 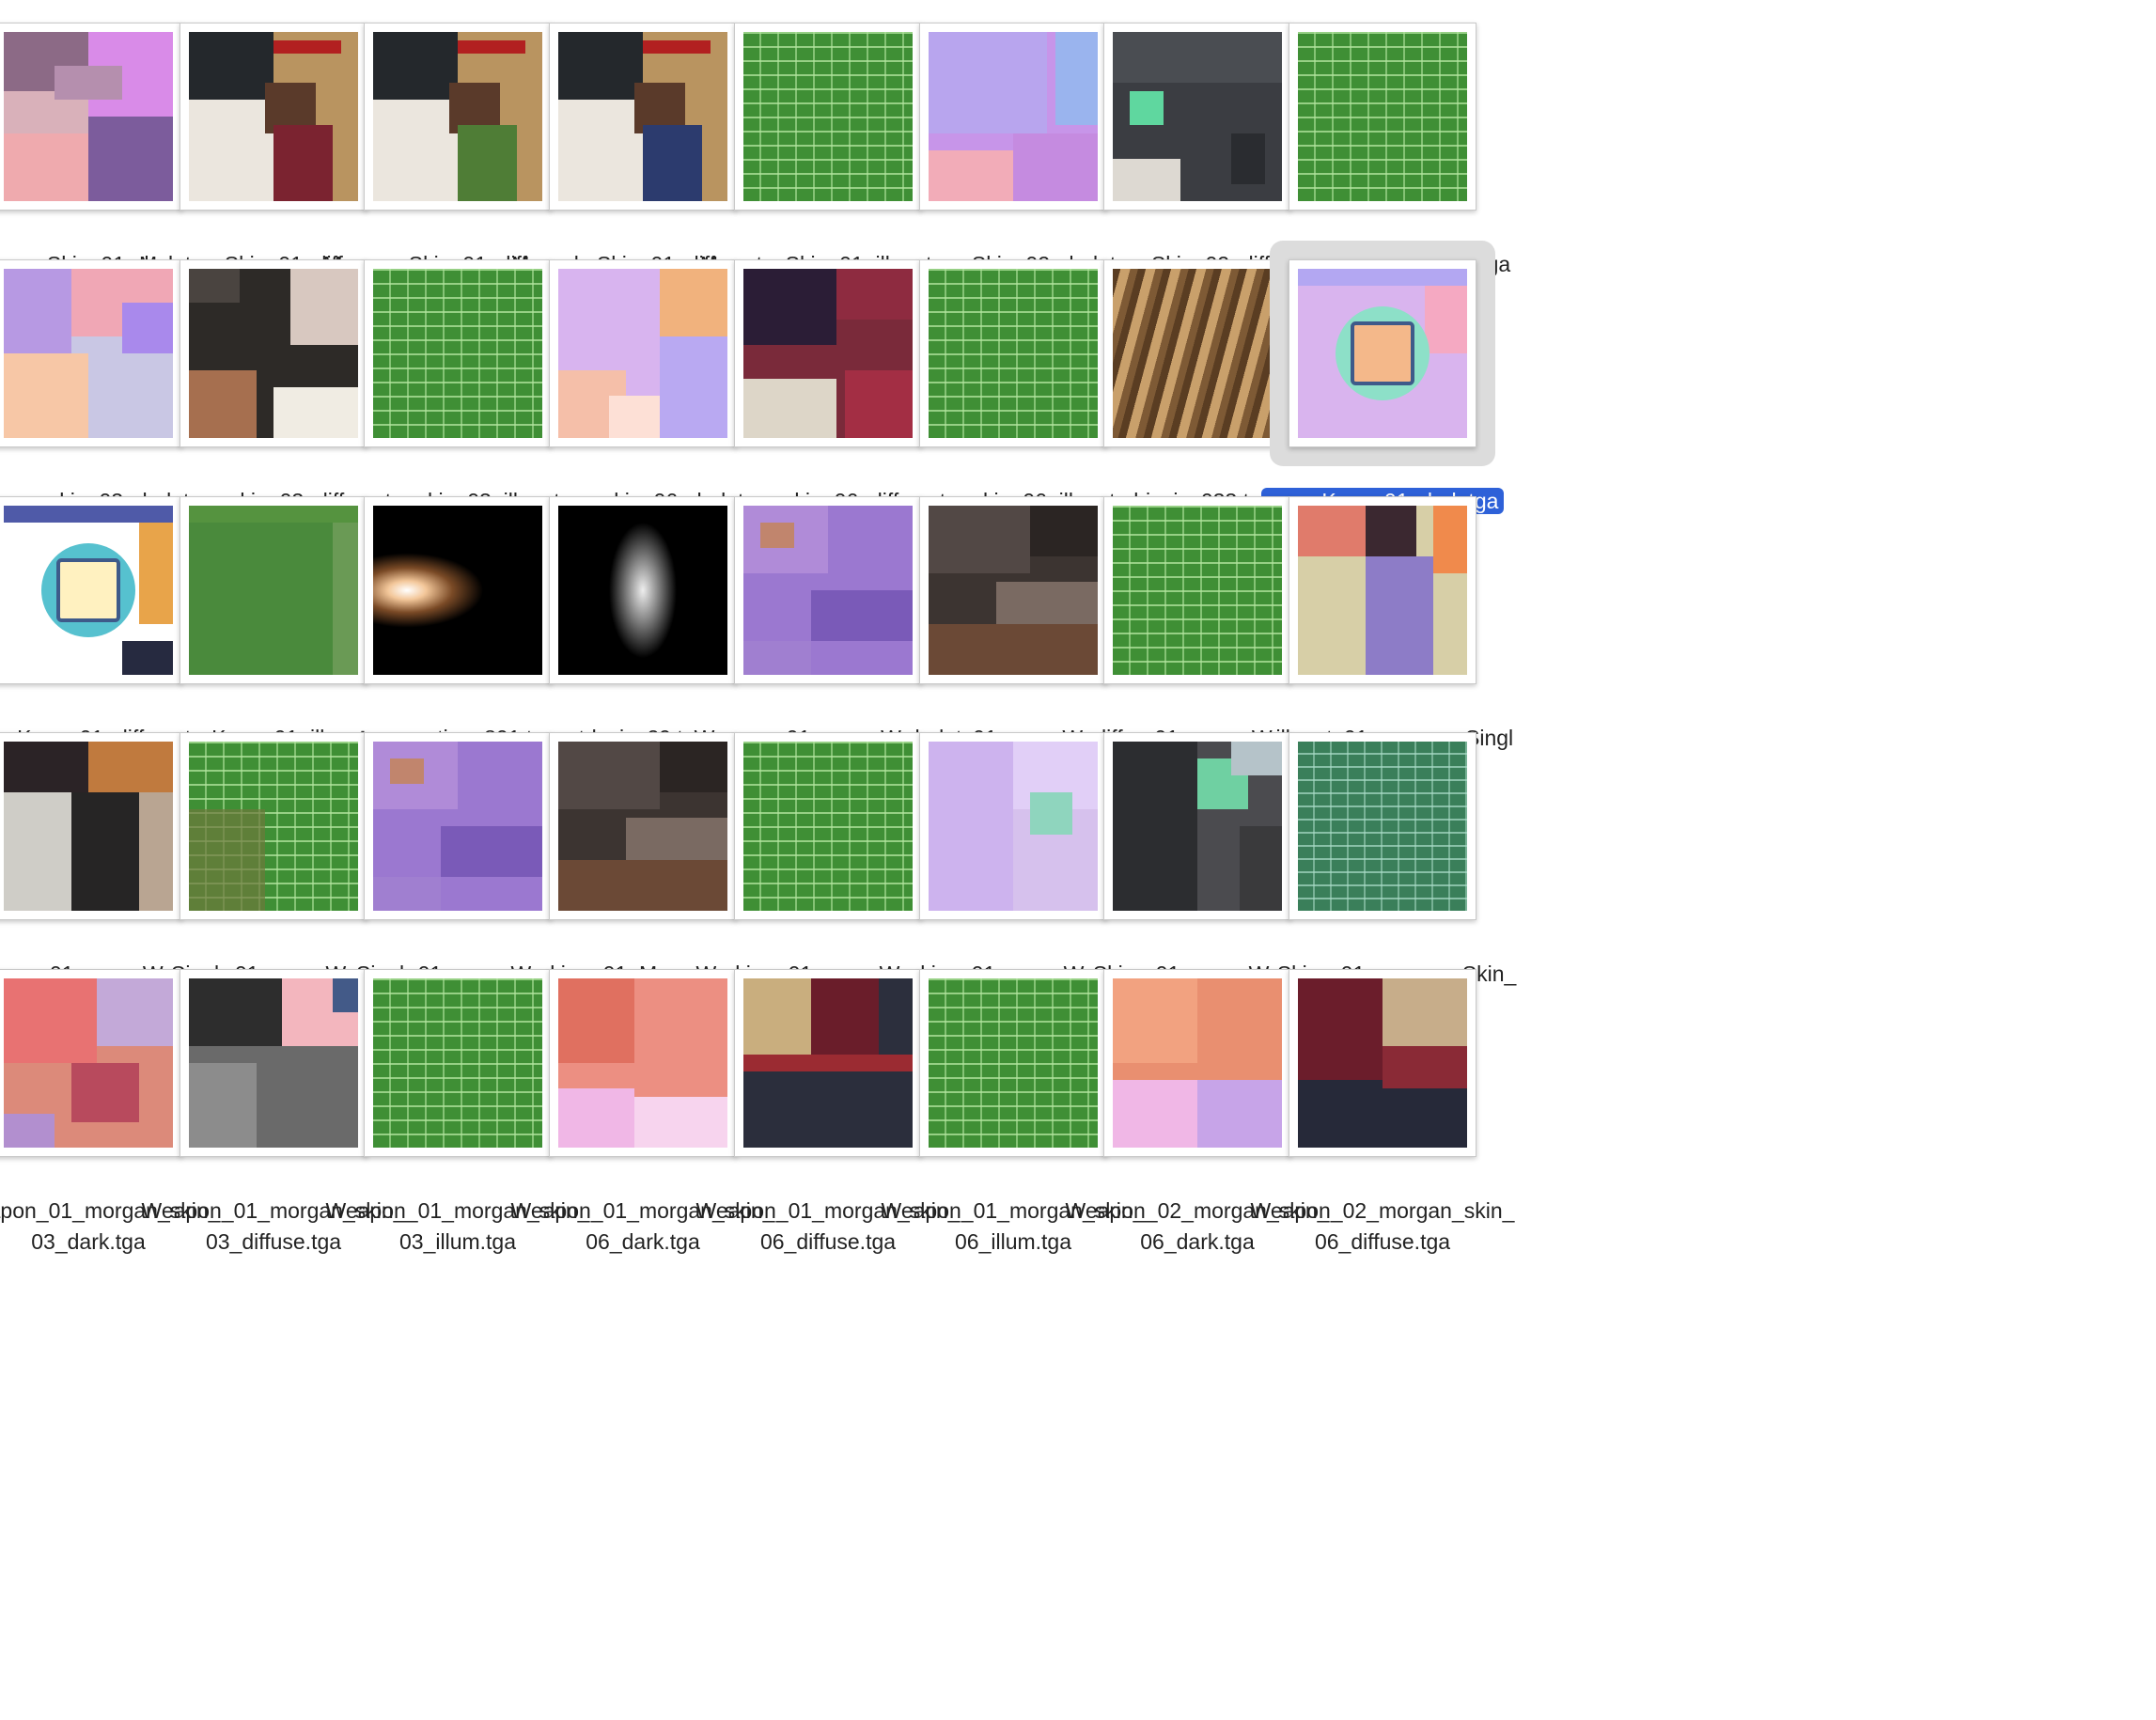 I want to click on file-item: Weapon_02_morgan_skin_06_diffuse.tga, so click(x=1382, y=1106).